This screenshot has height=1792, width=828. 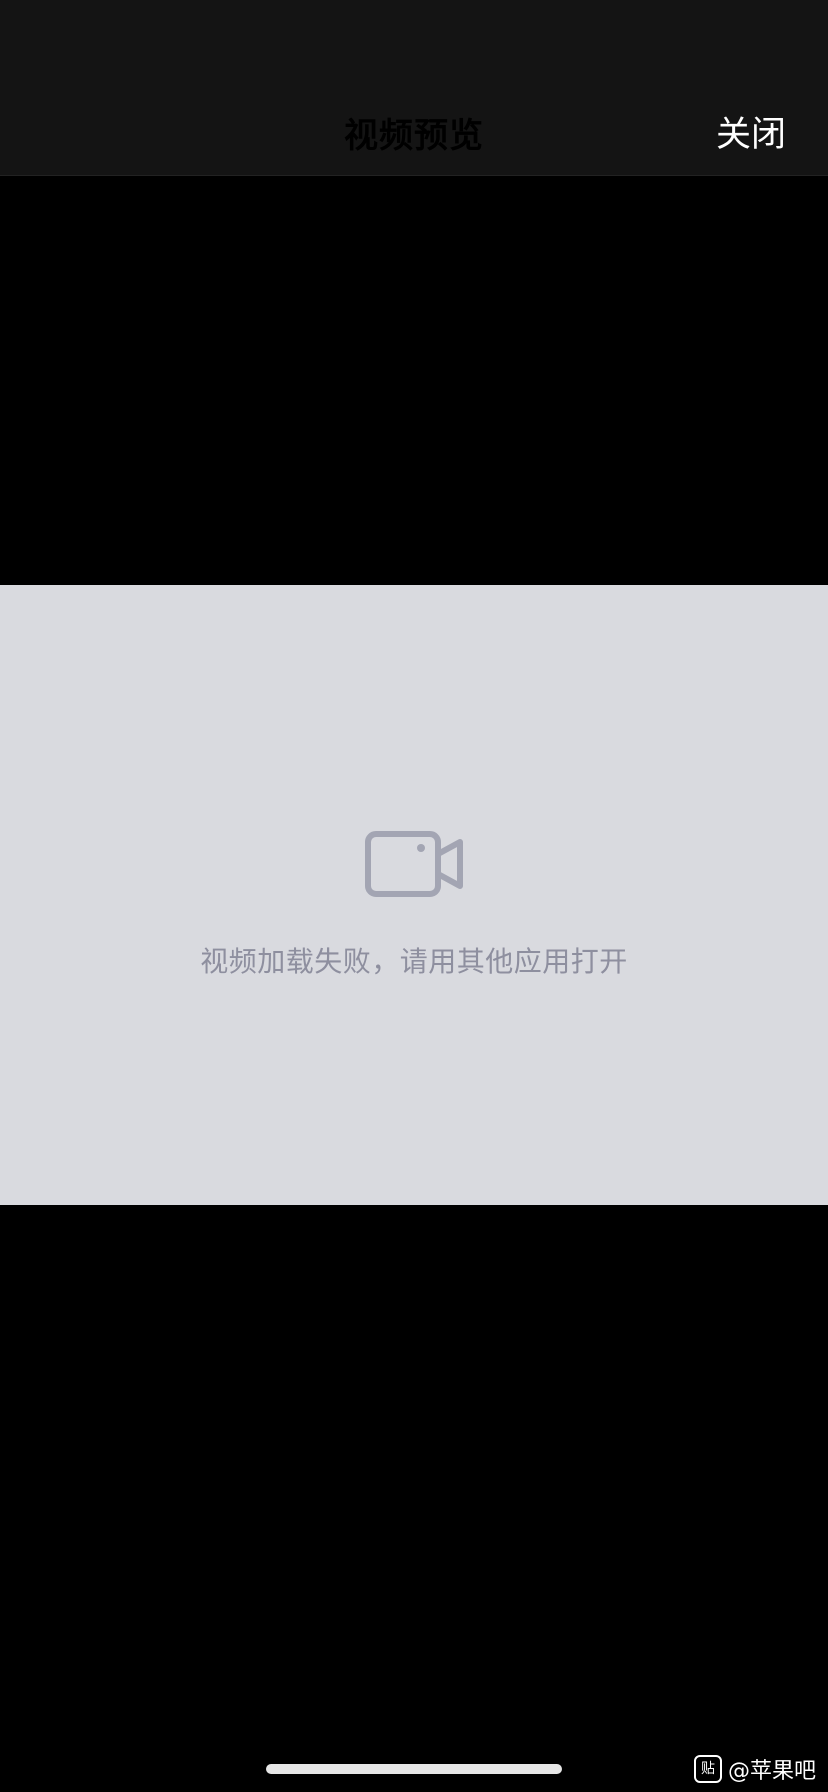 What do you see at coordinates (414, 88) in the screenshot?
I see `nav-bar: 视频预览 关闭` at bounding box center [414, 88].